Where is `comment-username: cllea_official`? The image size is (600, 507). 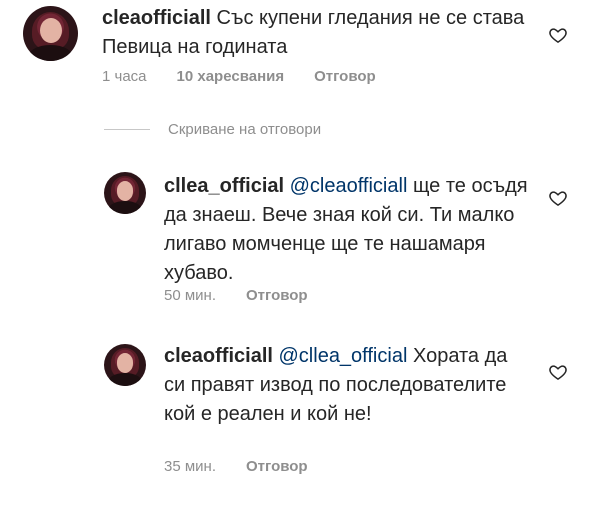 comment-username: cllea_official is located at coordinates (224, 186).